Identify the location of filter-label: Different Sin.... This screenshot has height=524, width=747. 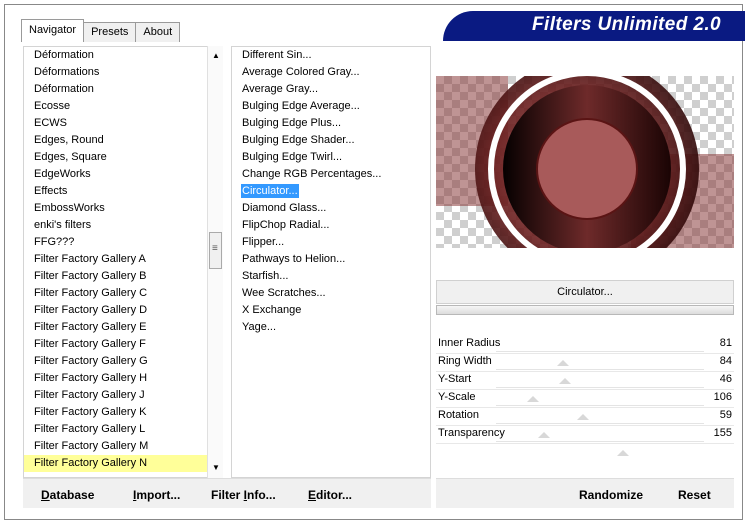
(277, 55).